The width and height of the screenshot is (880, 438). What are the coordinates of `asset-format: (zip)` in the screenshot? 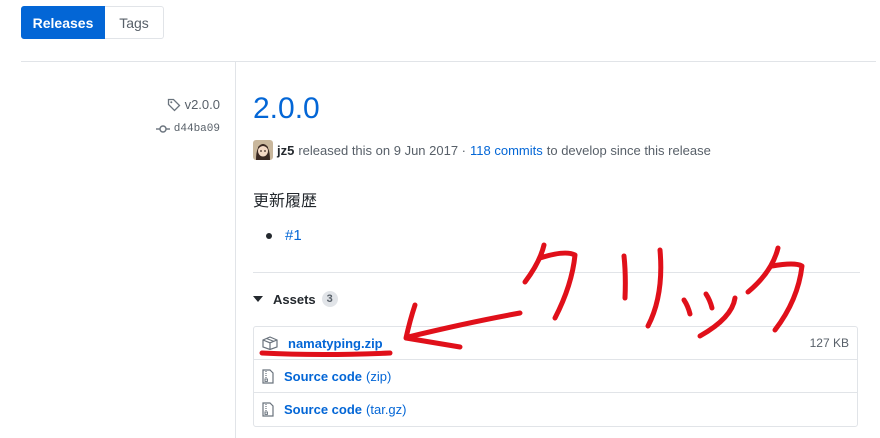 It's located at (378, 376).